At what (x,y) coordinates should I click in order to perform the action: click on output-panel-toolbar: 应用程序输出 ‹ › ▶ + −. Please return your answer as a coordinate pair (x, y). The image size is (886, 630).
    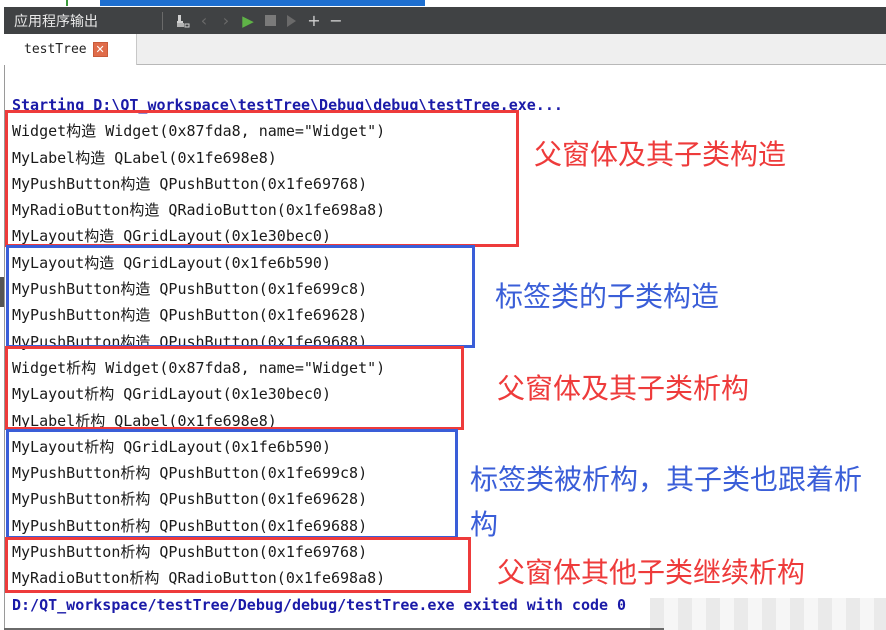
    Looking at the image, I should click on (445, 20).